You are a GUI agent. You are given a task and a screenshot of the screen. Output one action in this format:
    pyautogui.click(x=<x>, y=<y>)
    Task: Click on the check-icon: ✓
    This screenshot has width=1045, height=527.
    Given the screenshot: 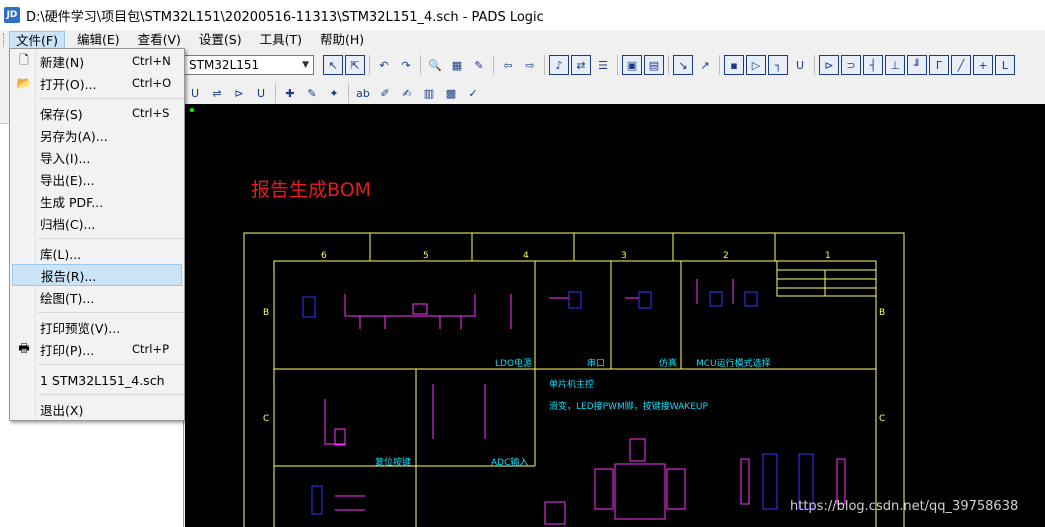 What is the action you would take?
    pyautogui.click(x=473, y=93)
    